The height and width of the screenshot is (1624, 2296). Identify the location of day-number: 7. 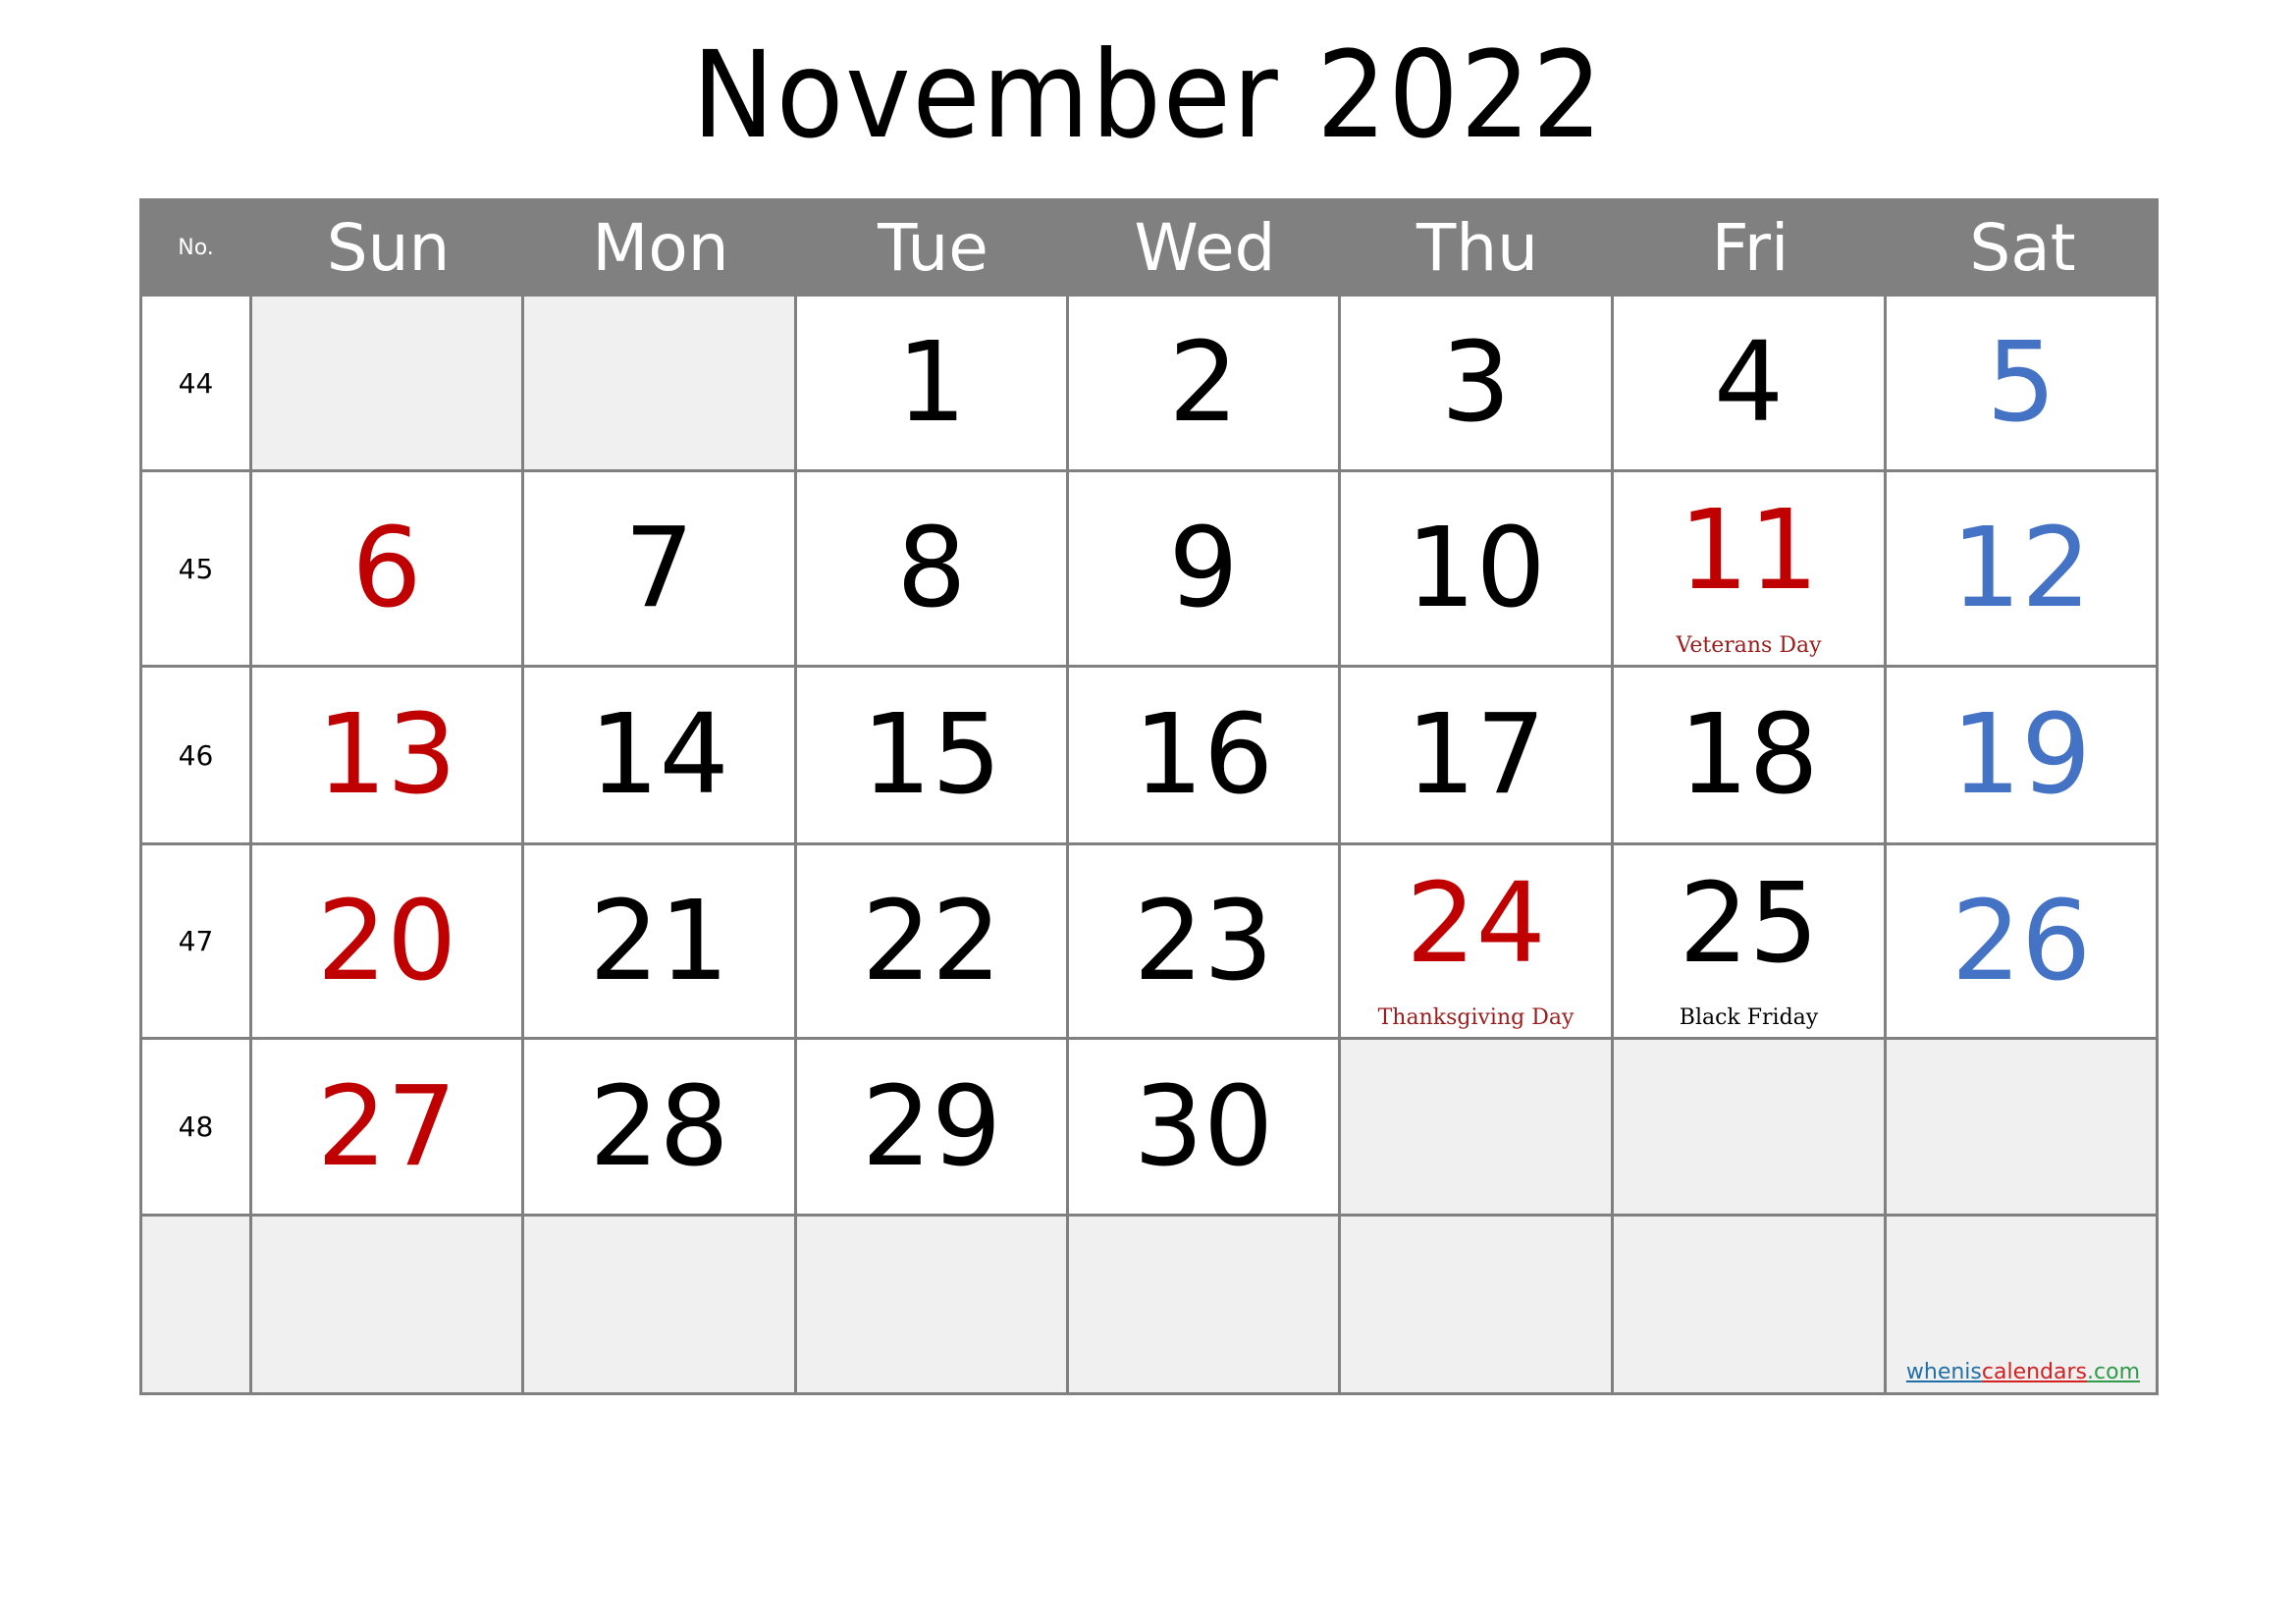
(659, 568).